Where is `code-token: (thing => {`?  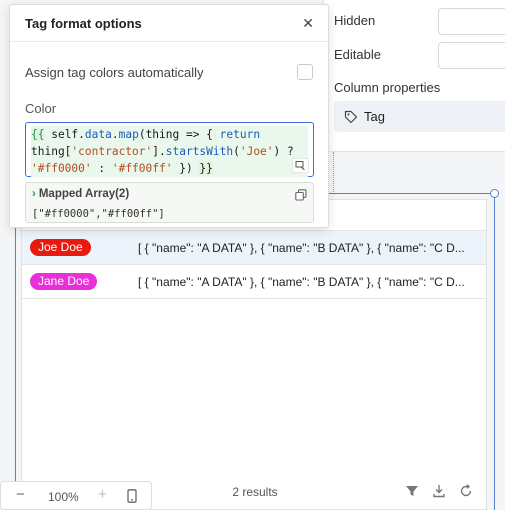
code-token: (thing => { is located at coordinates (179, 134).